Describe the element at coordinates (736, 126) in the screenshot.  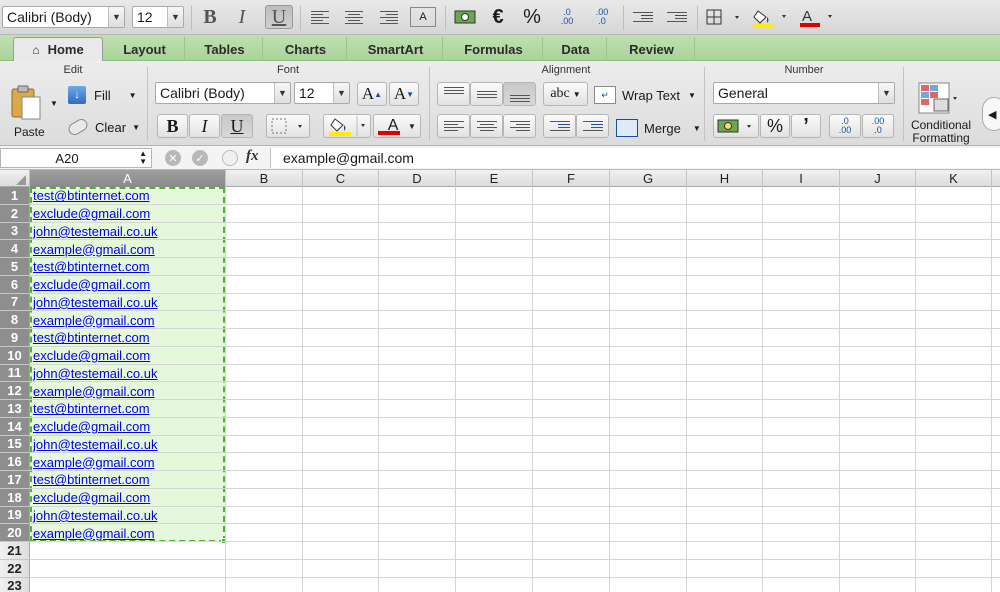
I see `accounting-format-button` at that location.